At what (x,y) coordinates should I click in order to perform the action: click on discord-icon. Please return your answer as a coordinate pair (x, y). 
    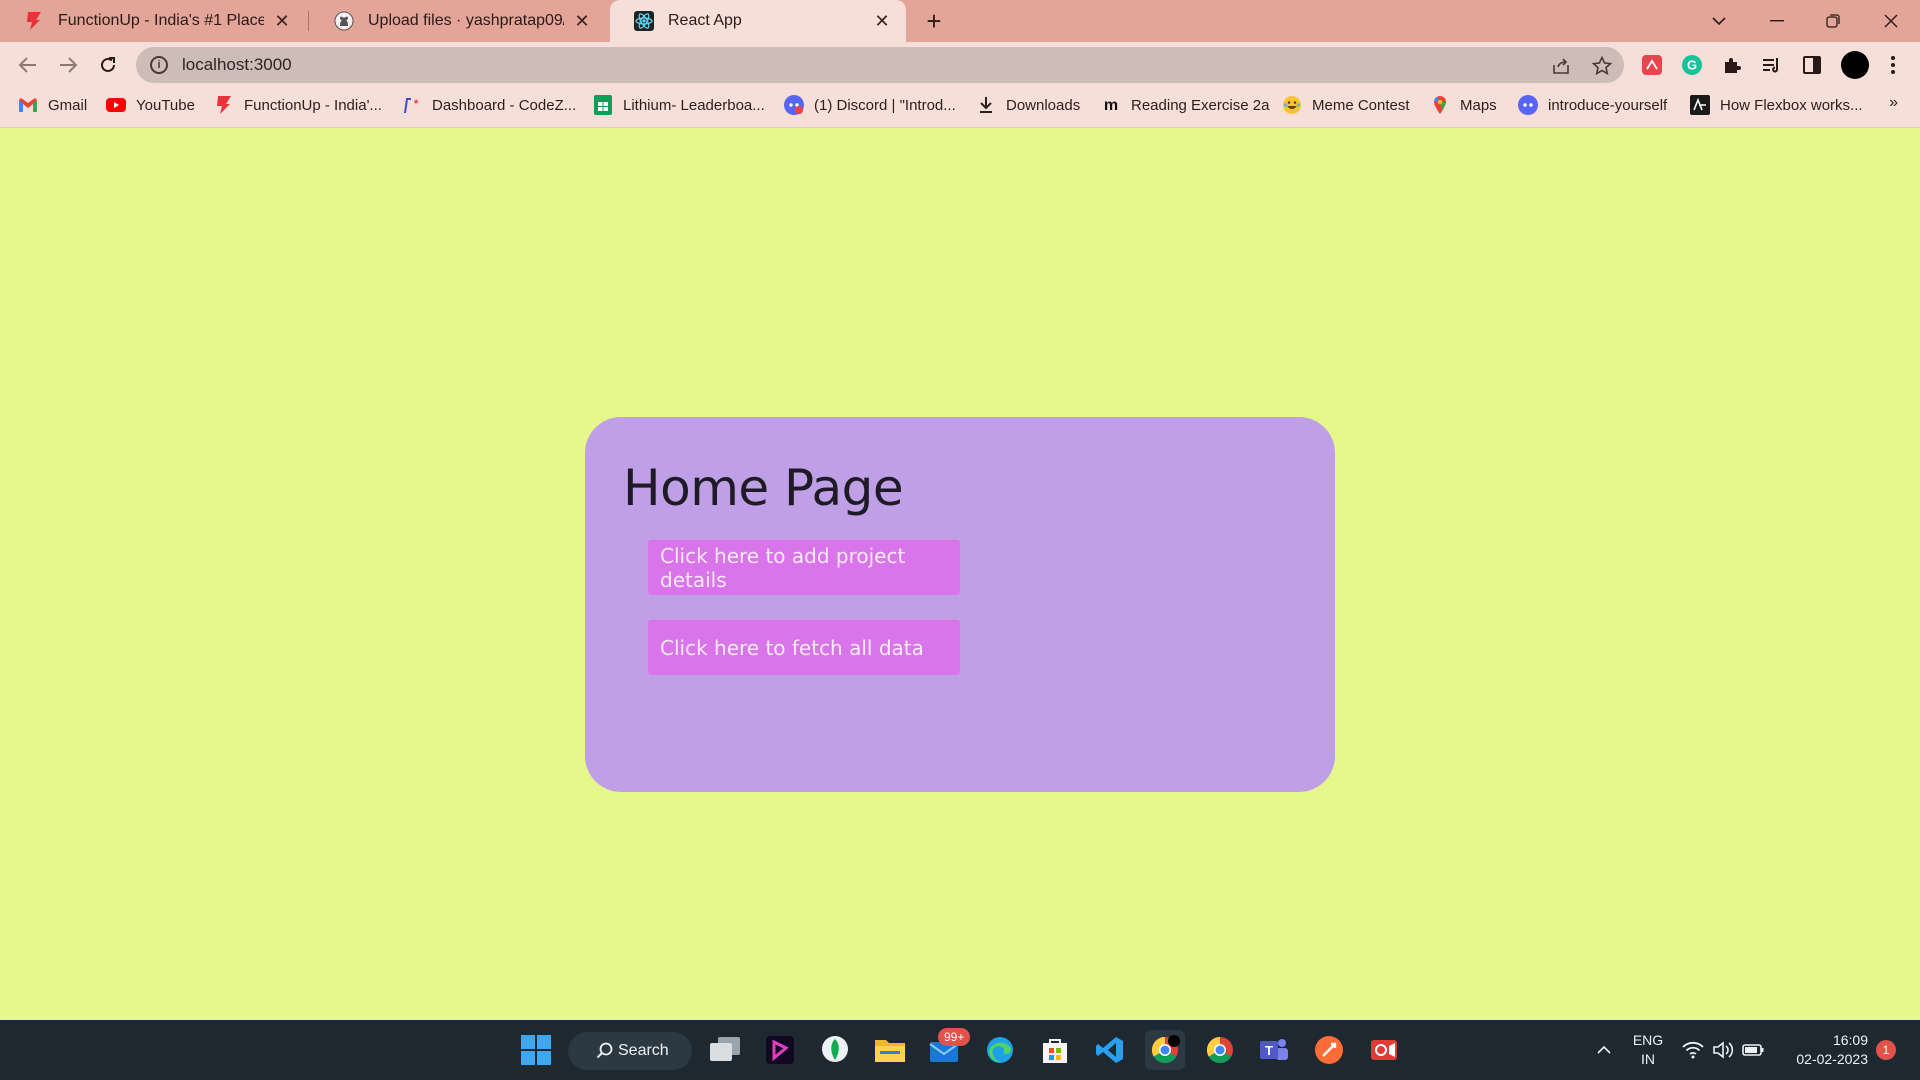
    Looking at the image, I should click on (794, 105).